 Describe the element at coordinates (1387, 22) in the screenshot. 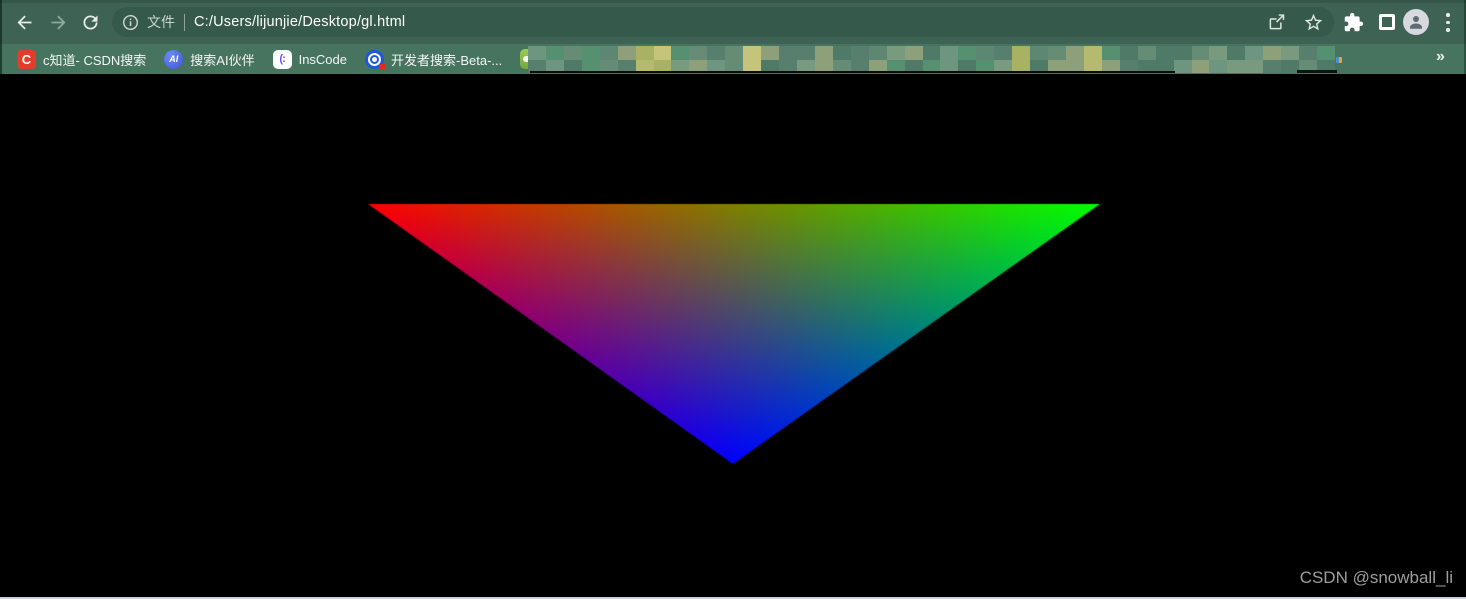

I see `side-panel-icon` at that location.